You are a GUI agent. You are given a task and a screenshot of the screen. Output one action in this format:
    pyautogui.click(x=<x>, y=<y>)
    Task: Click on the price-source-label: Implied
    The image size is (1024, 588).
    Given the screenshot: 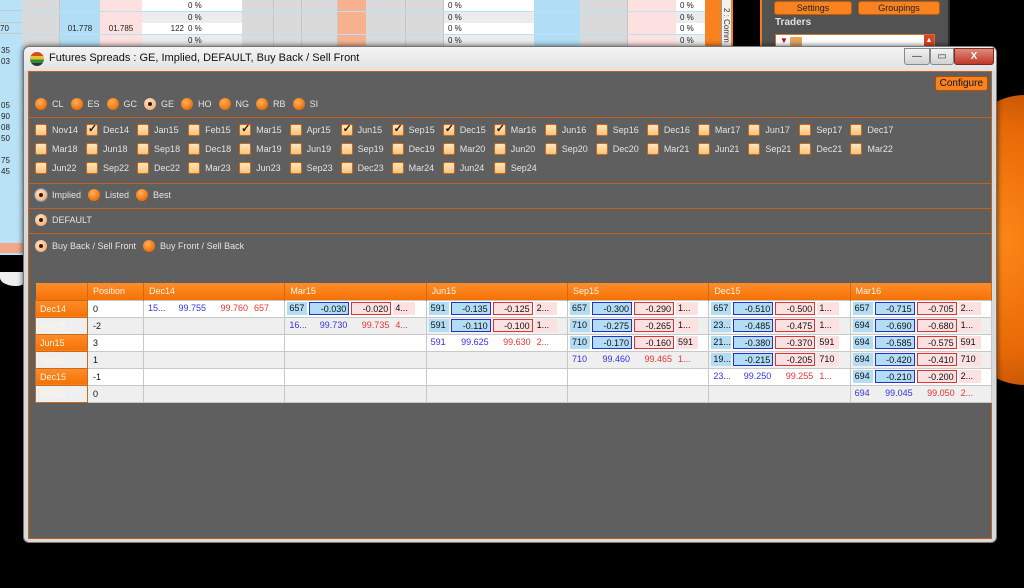 What is the action you would take?
    pyautogui.click(x=66, y=195)
    